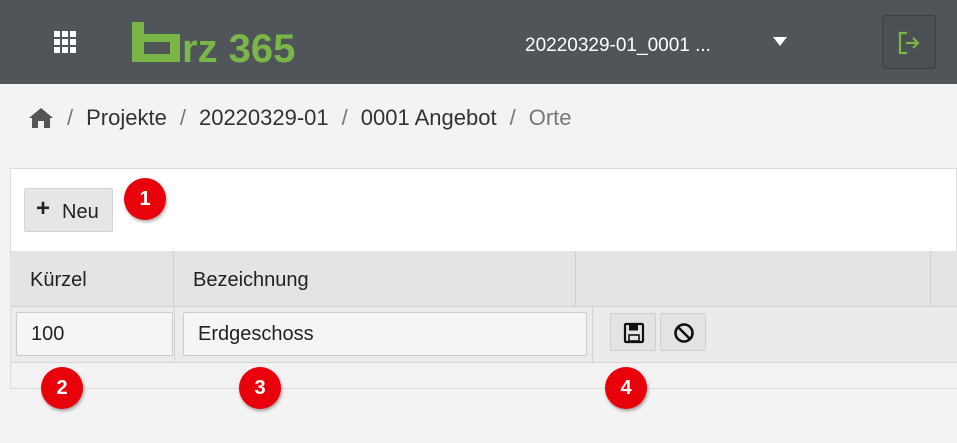 The height and width of the screenshot is (443, 957). Describe the element at coordinates (145, 199) in the screenshot. I see `callout-badge: 1` at that location.